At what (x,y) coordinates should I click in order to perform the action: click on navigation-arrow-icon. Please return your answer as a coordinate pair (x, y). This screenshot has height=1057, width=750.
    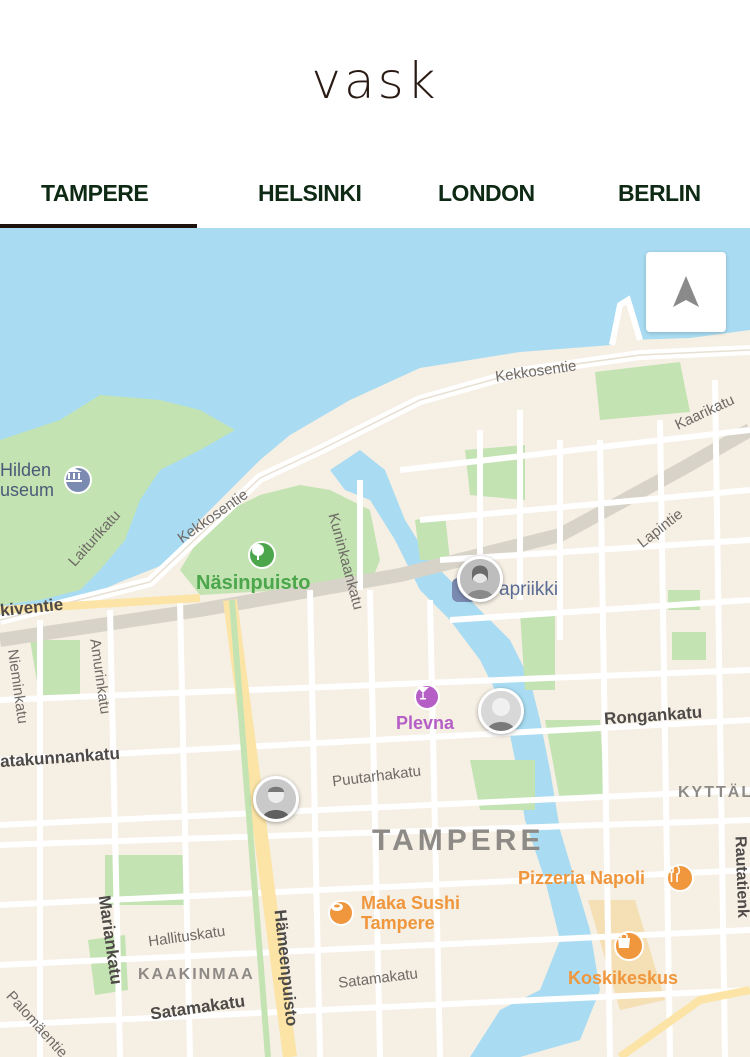
    Looking at the image, I should click on (686, 291).